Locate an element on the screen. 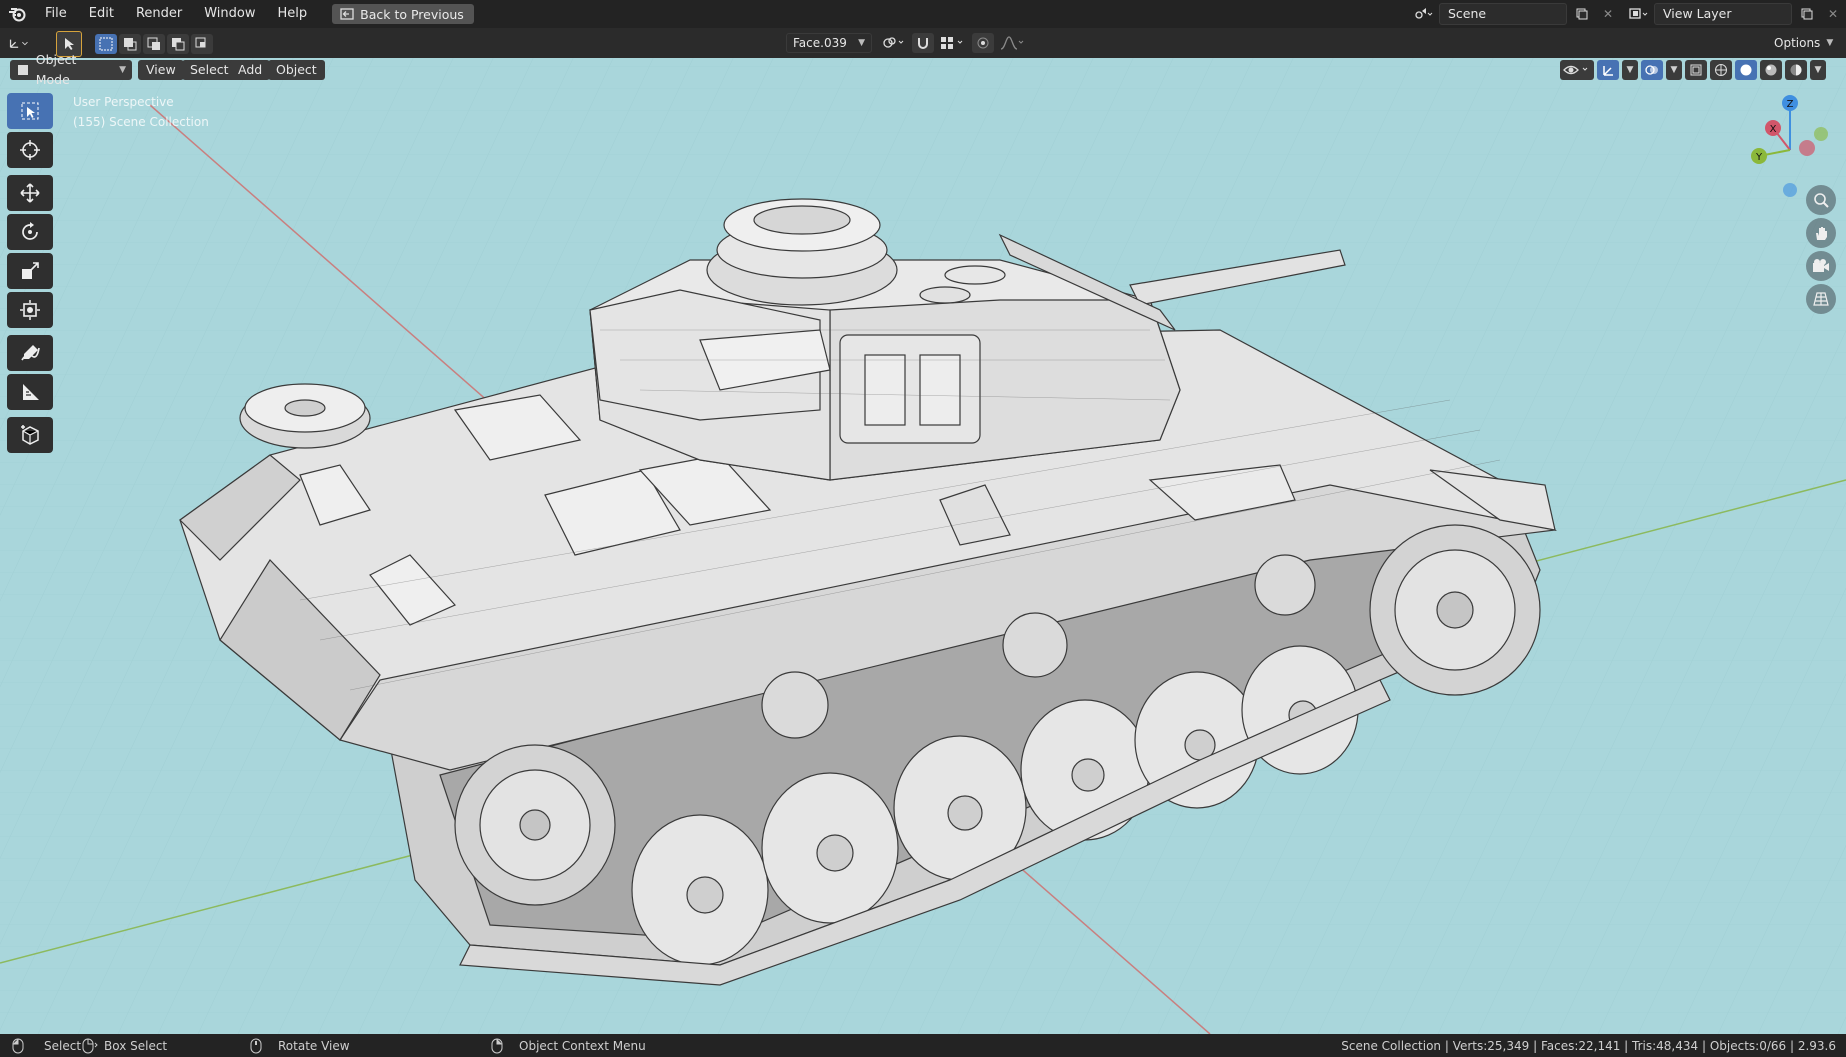  remove-scene-icon: ✕ is located at coordinates (1608, 14).